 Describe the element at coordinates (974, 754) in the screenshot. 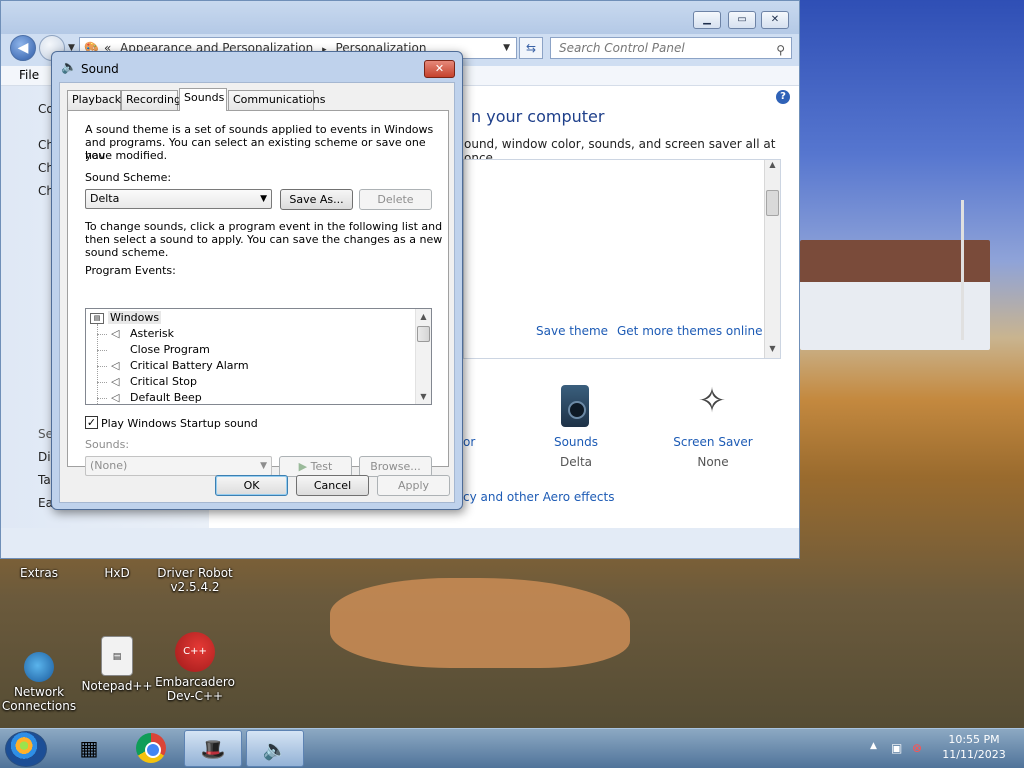

I see `clock-date: 11/11/2023` at that location.